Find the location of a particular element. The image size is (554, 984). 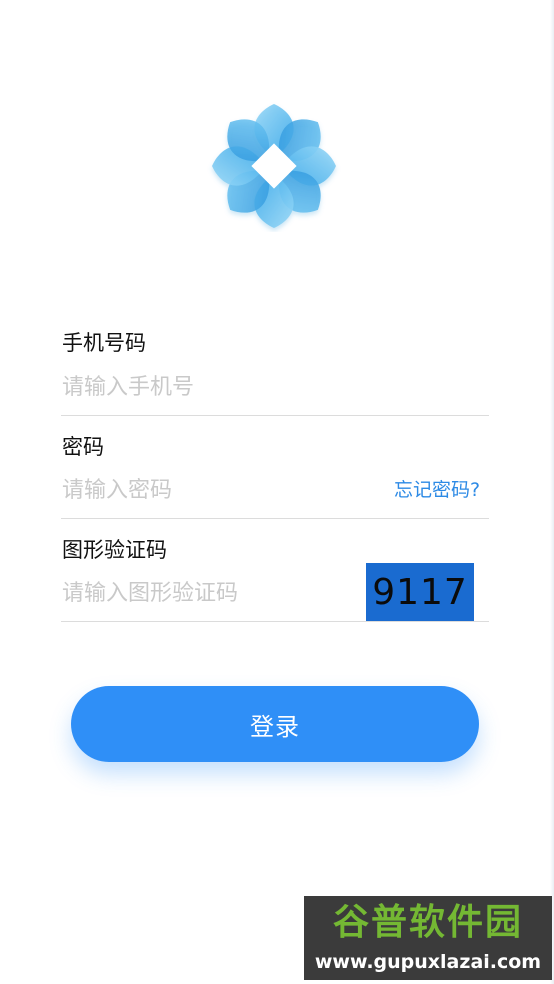

app-logo is located at coordinates (274, 166).